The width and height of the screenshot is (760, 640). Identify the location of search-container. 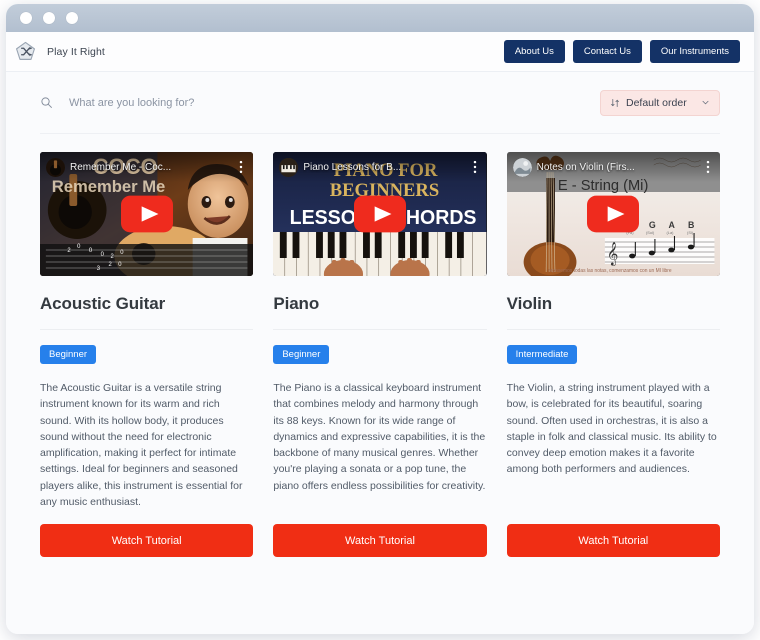
(320, 102).